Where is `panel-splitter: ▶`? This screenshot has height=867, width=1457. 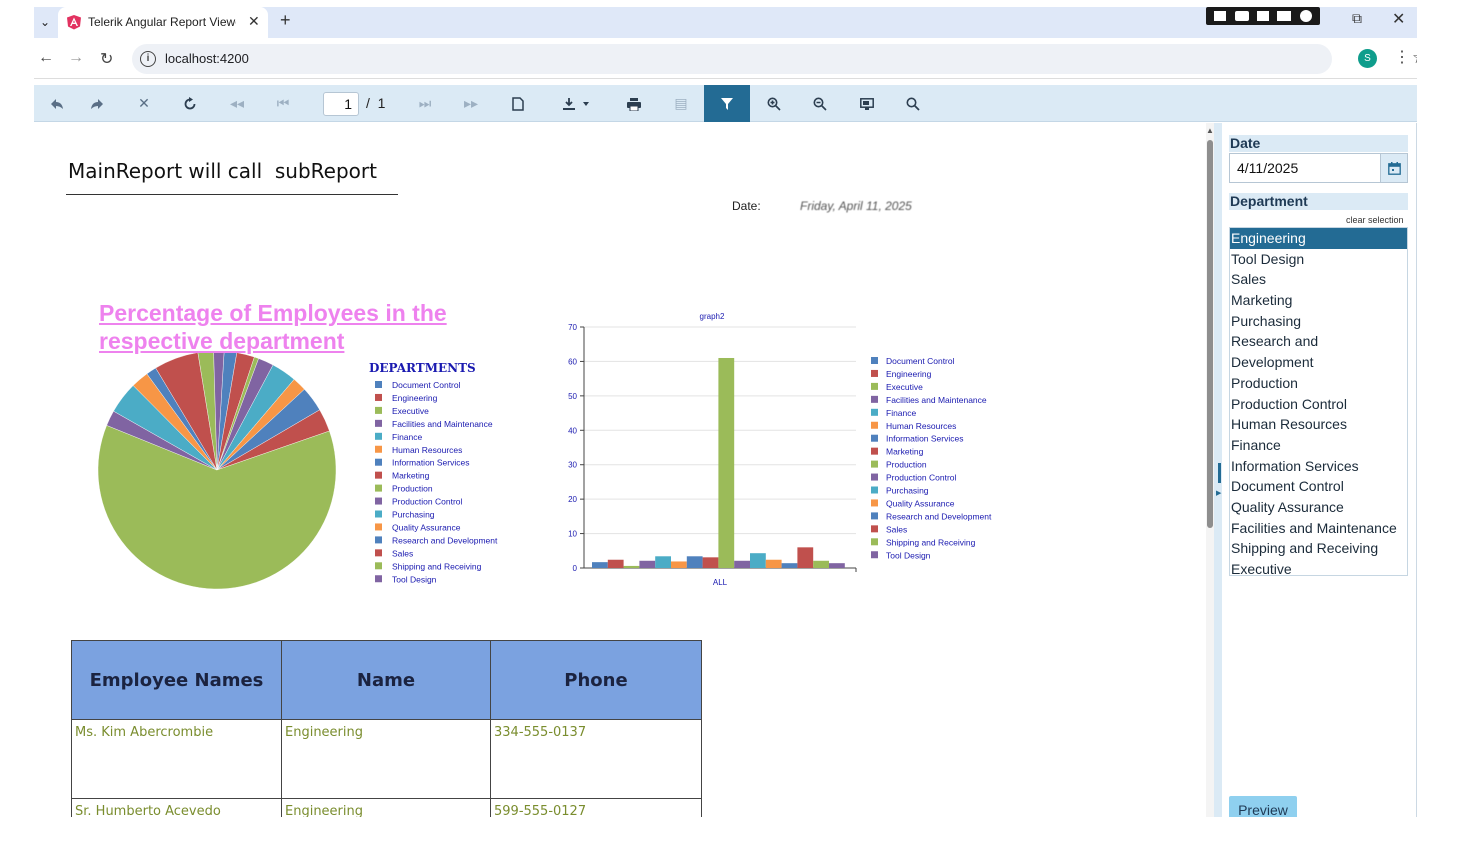
panel-splitter: ▶ is located at coordinates (1218, 470).